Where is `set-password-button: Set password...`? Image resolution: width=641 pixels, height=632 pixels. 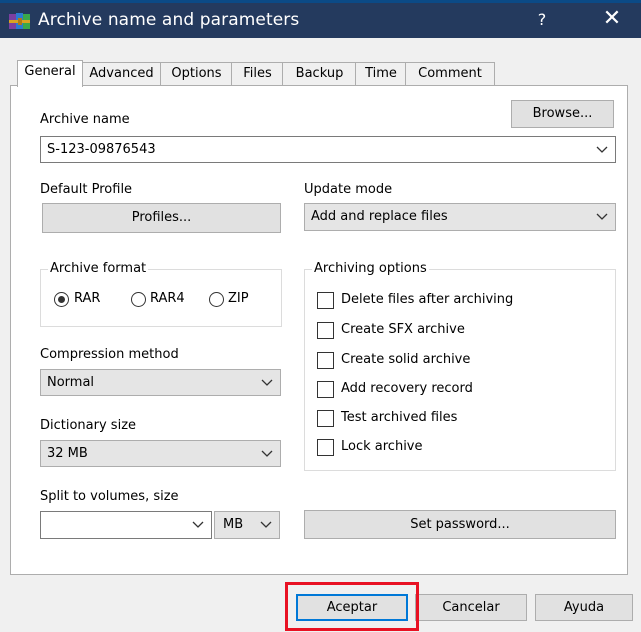 set-password-button: Set password... is located at coordinates (460, 524).